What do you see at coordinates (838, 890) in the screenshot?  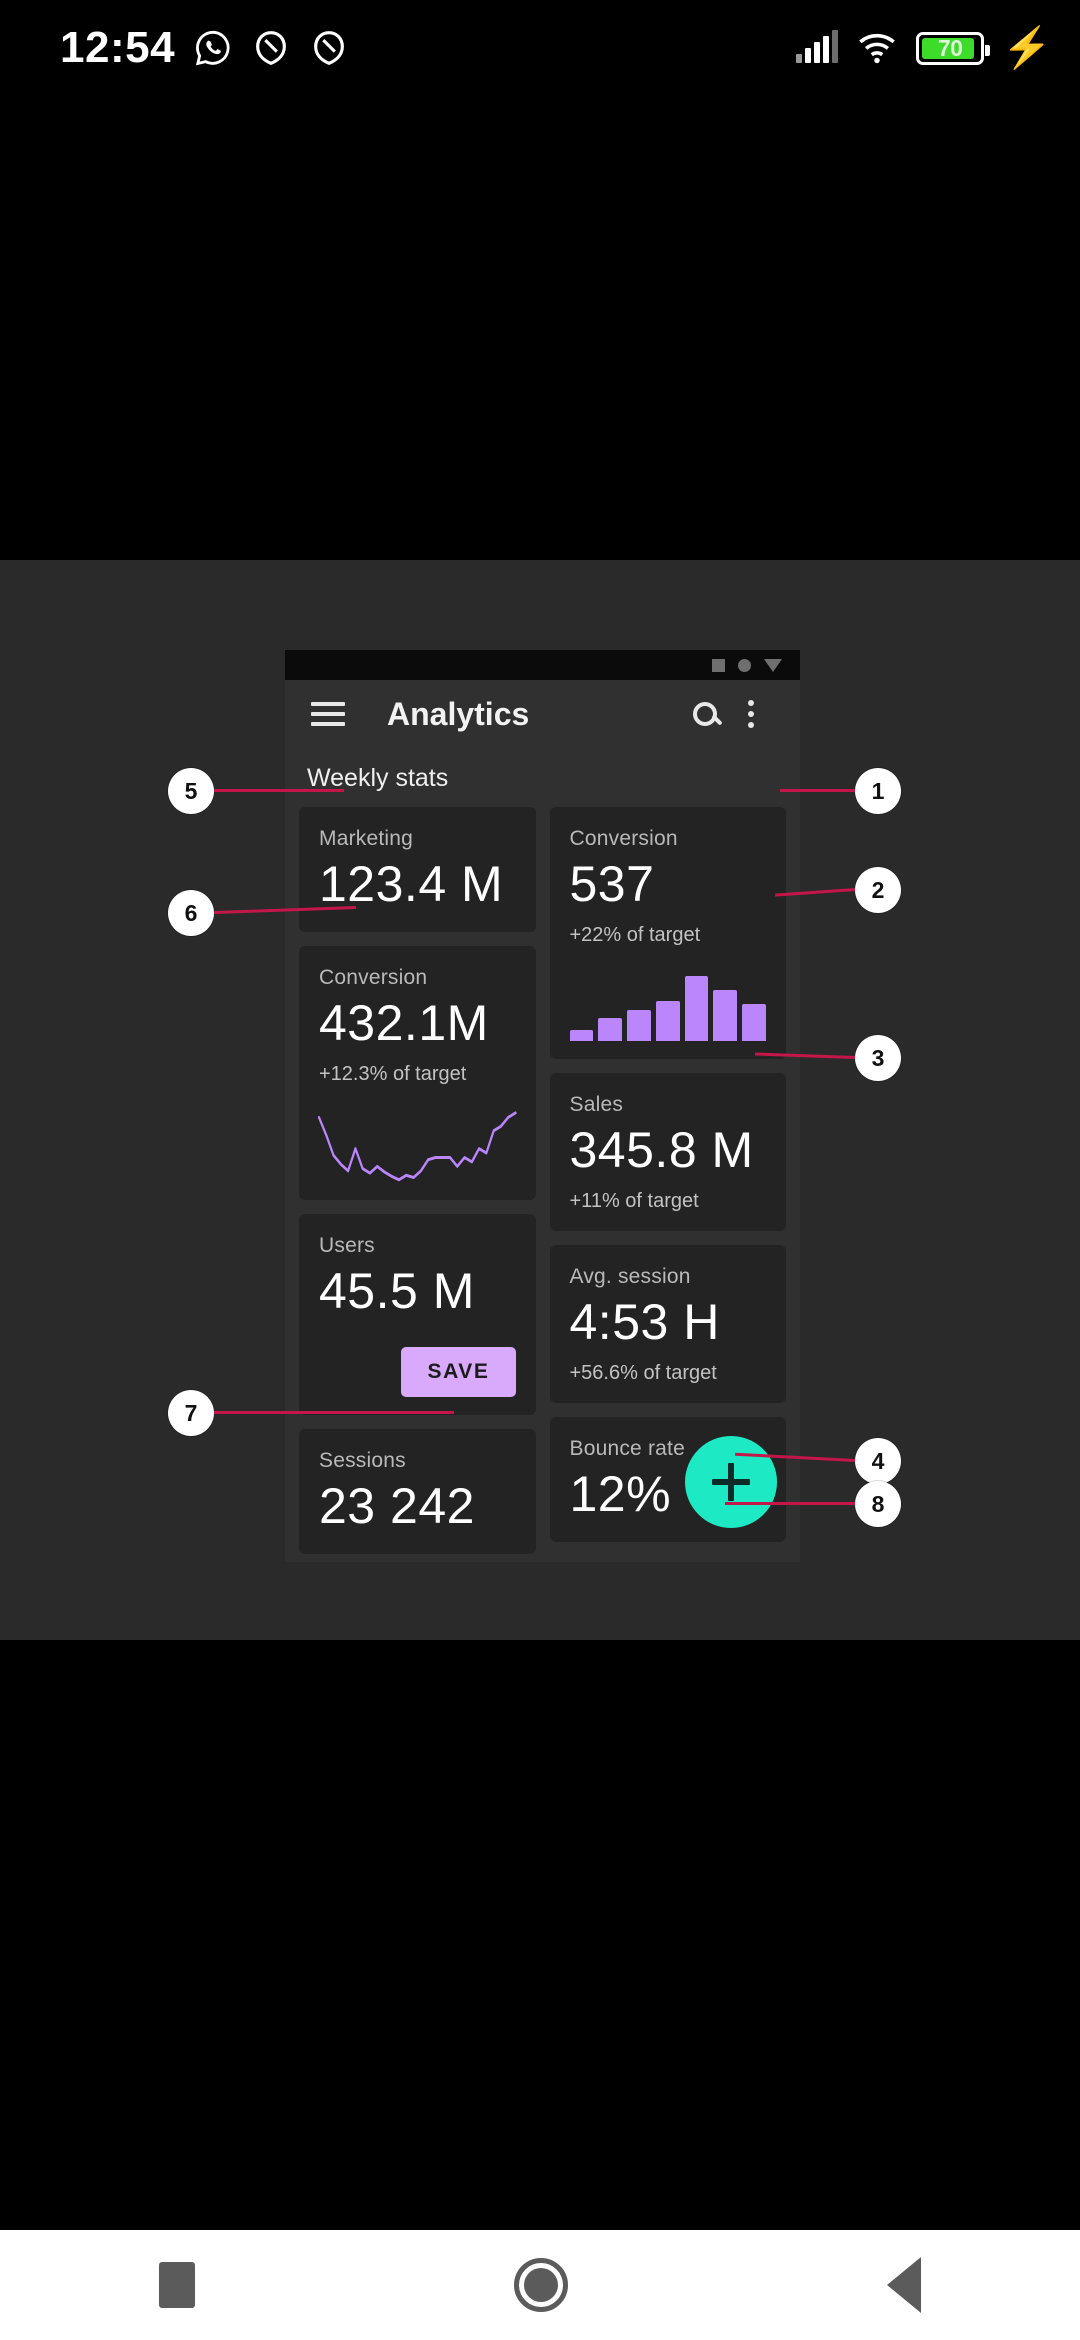 I see `callout-2: 2` at bounding box center [838, 890].